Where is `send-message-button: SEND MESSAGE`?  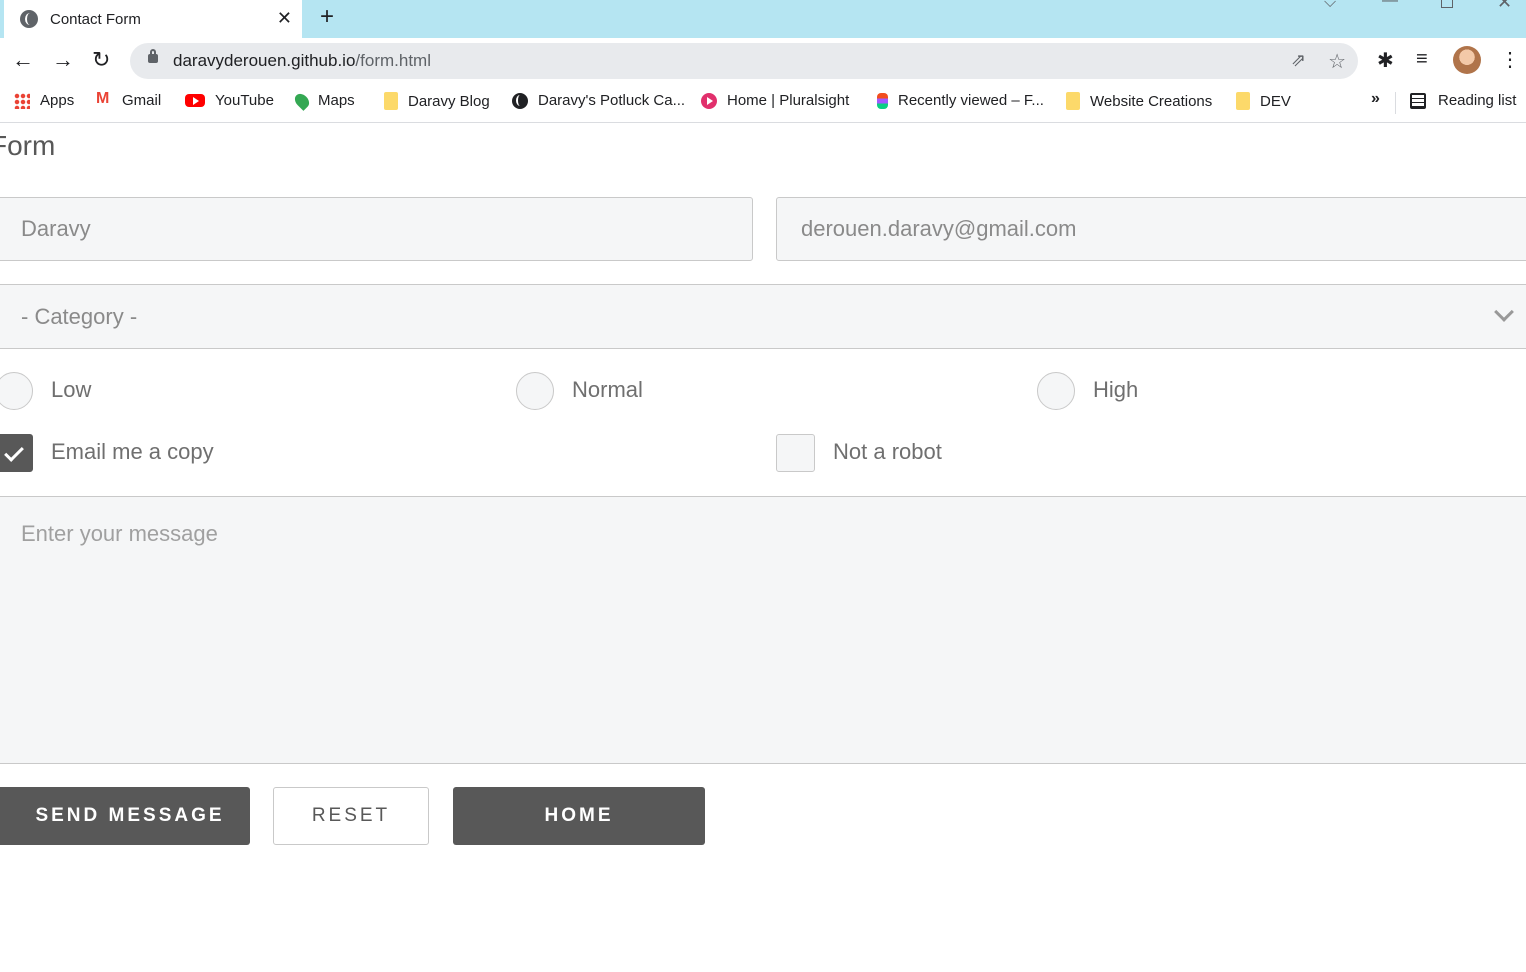
send-message-button: SEND MESSAGE is located at coordinates (125, 816).